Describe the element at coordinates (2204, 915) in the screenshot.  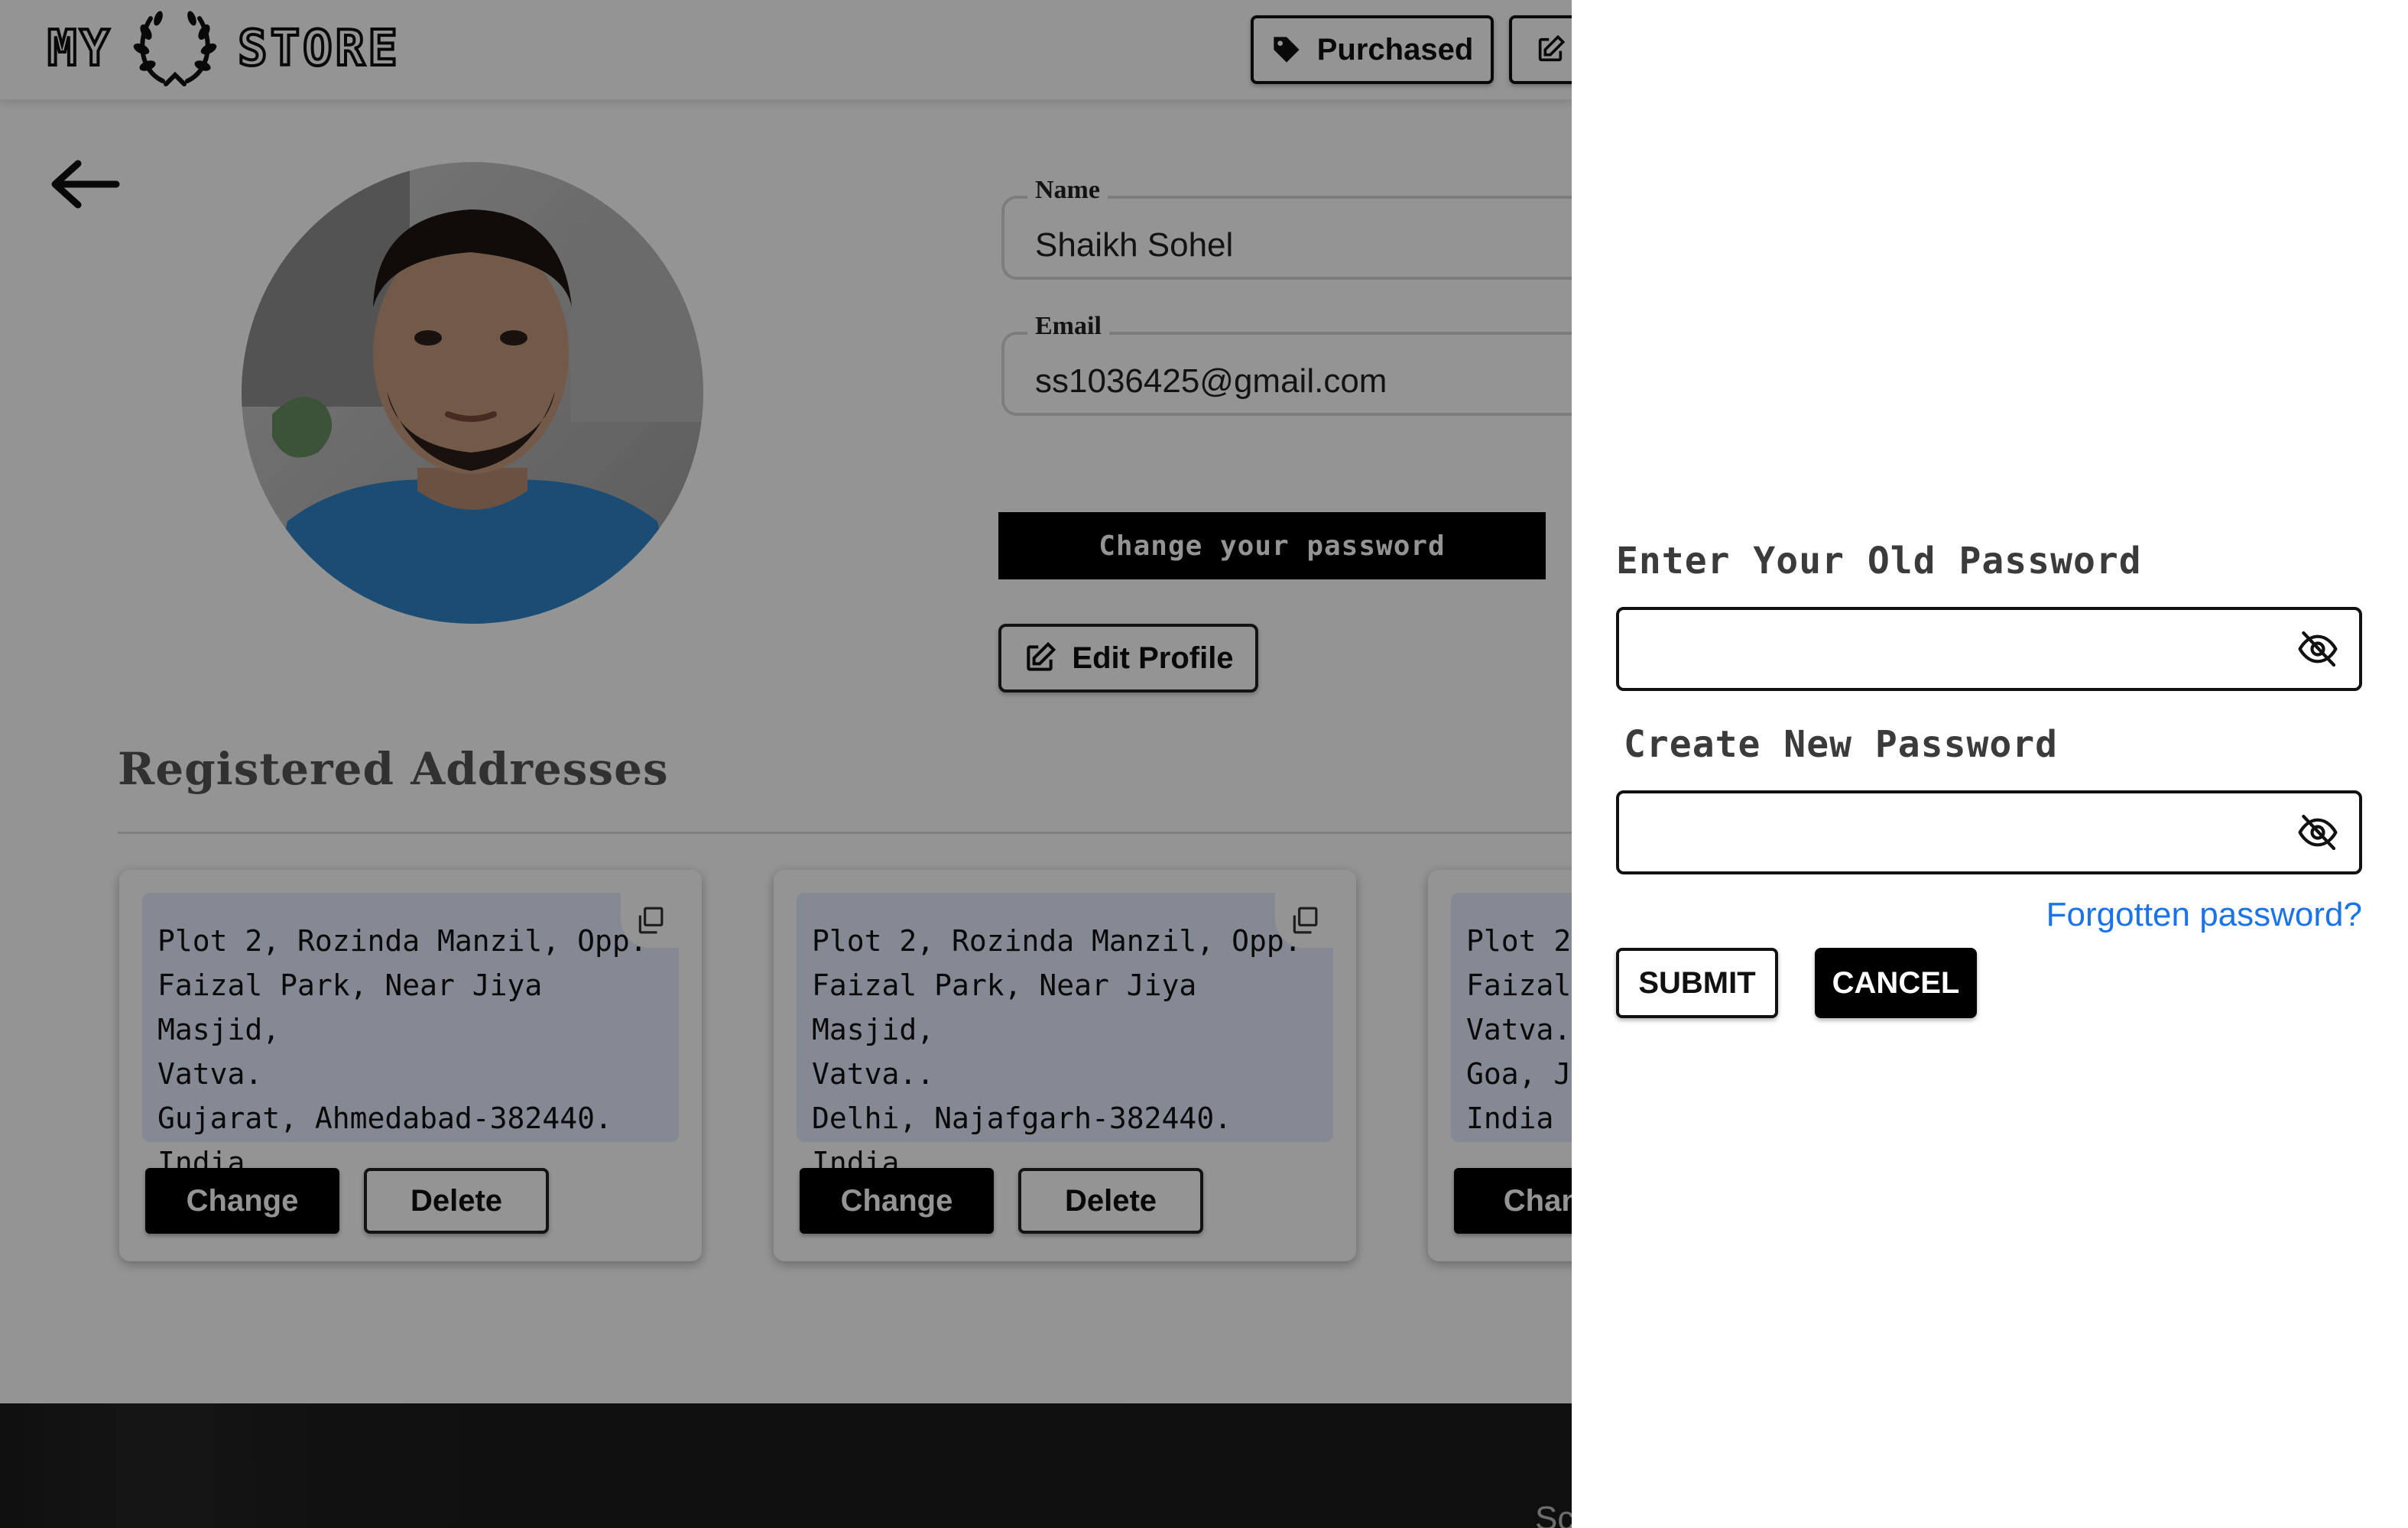
I see `forgotten-password-link: Forgotten password?` at that location.